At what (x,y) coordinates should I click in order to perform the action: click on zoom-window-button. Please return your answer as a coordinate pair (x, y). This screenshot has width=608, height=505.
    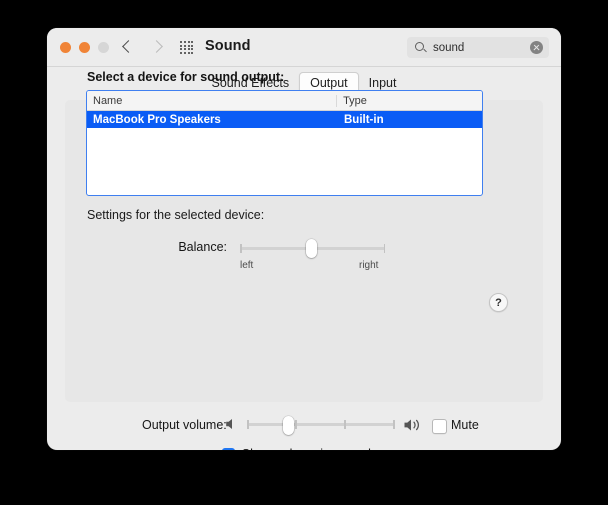
    Looking at the image, I should click on (103, 47).